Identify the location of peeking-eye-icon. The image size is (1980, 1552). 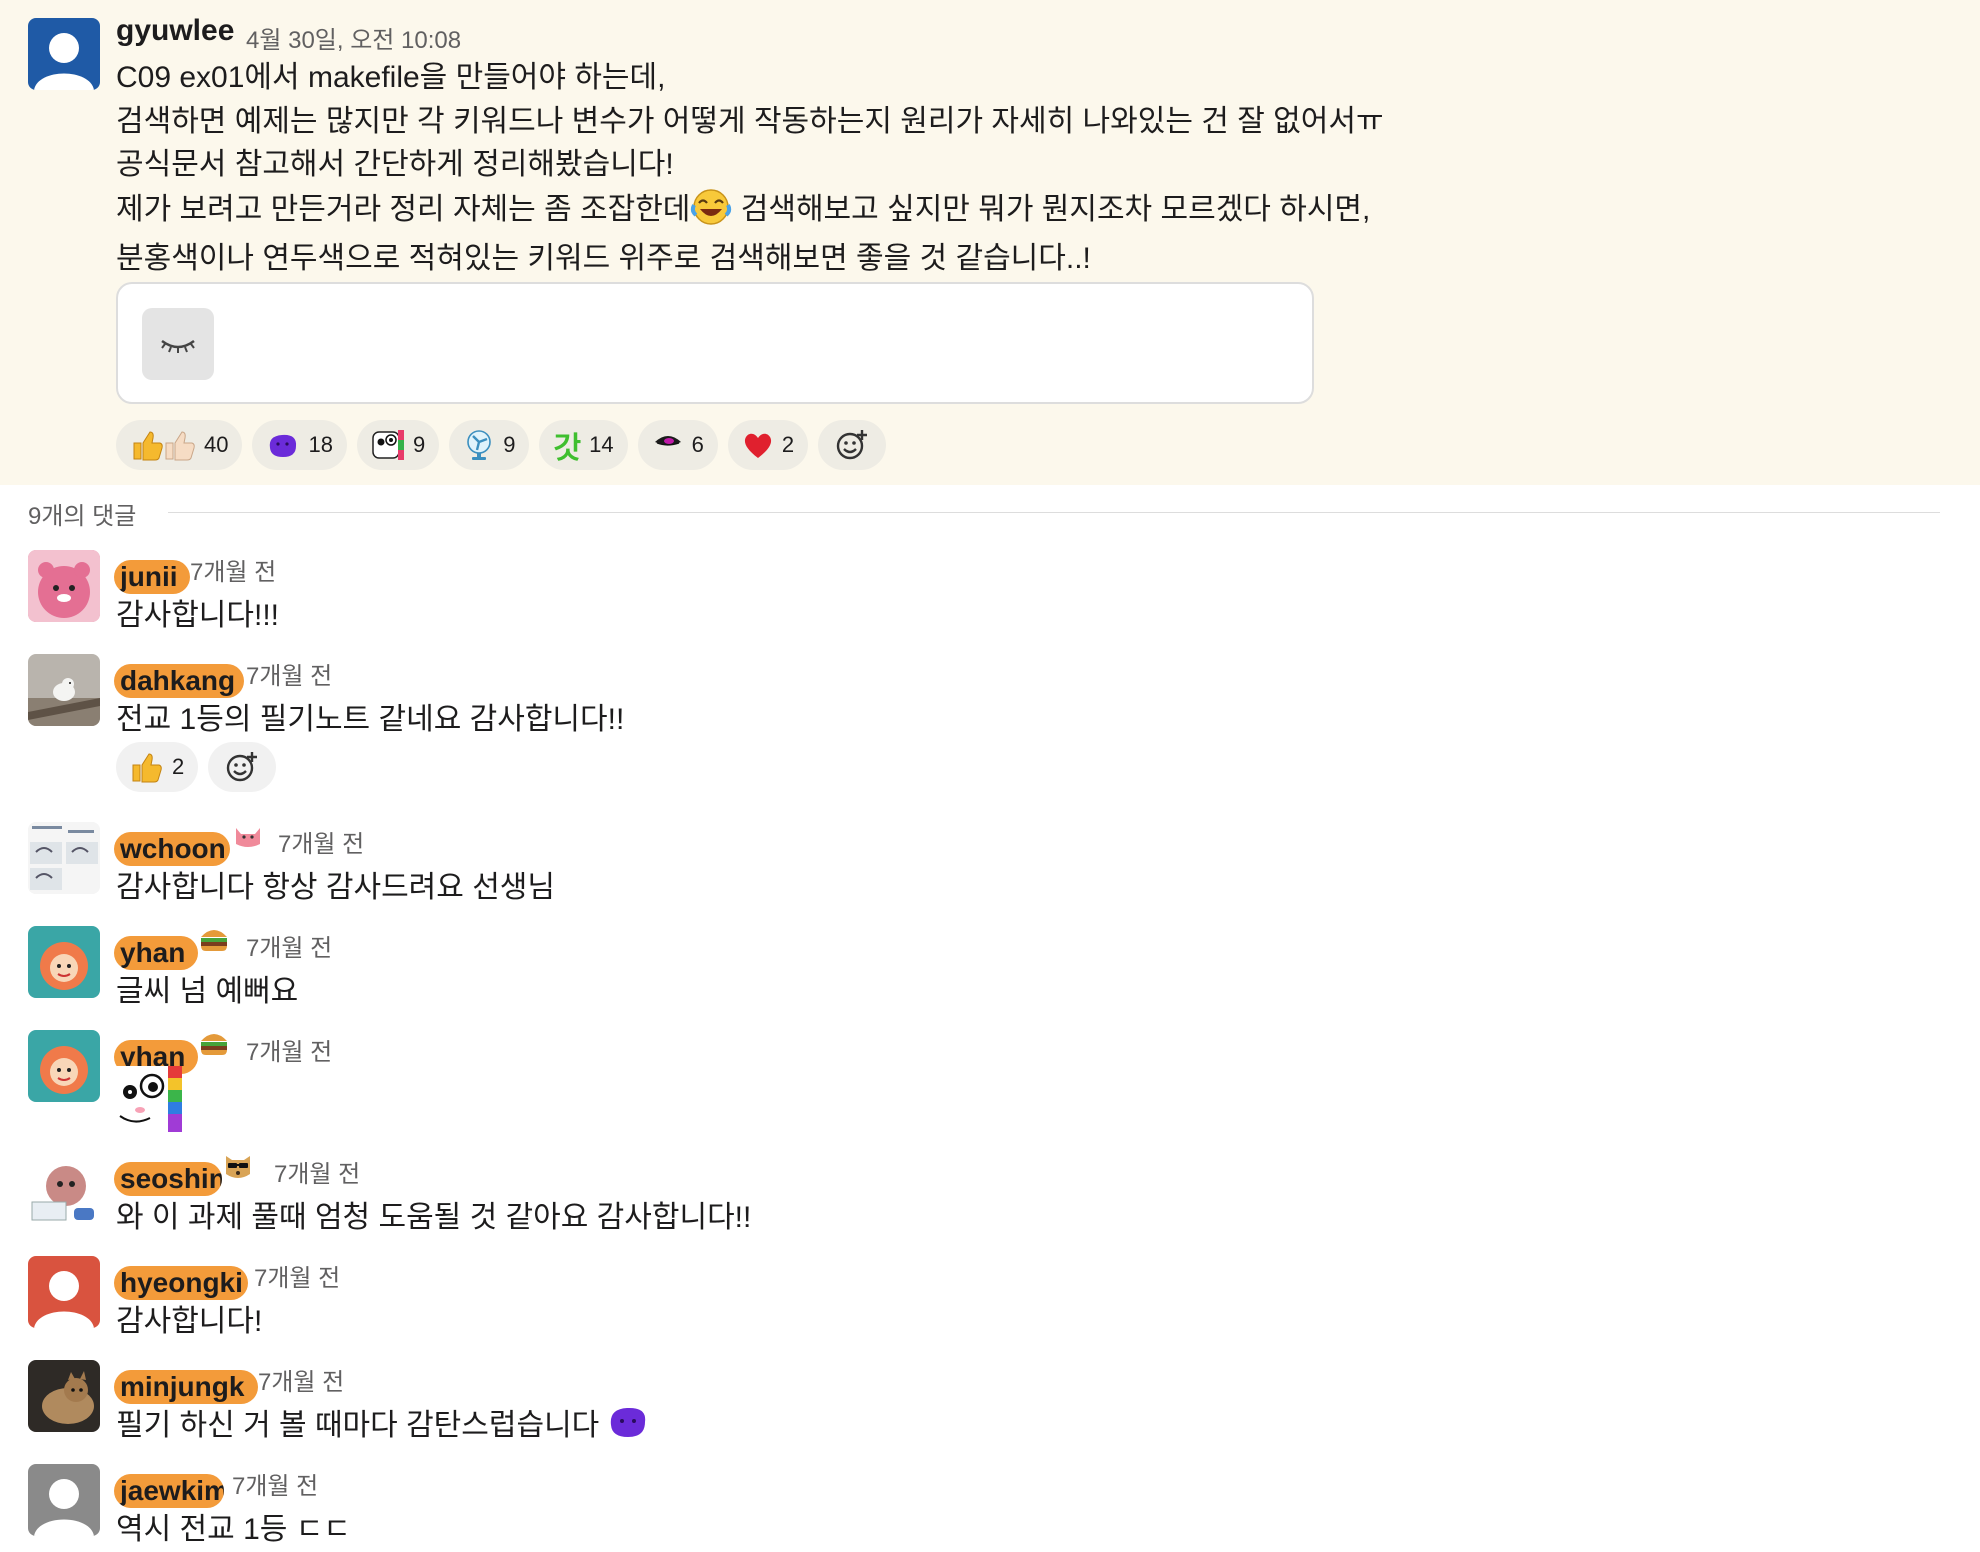
(668, 445).